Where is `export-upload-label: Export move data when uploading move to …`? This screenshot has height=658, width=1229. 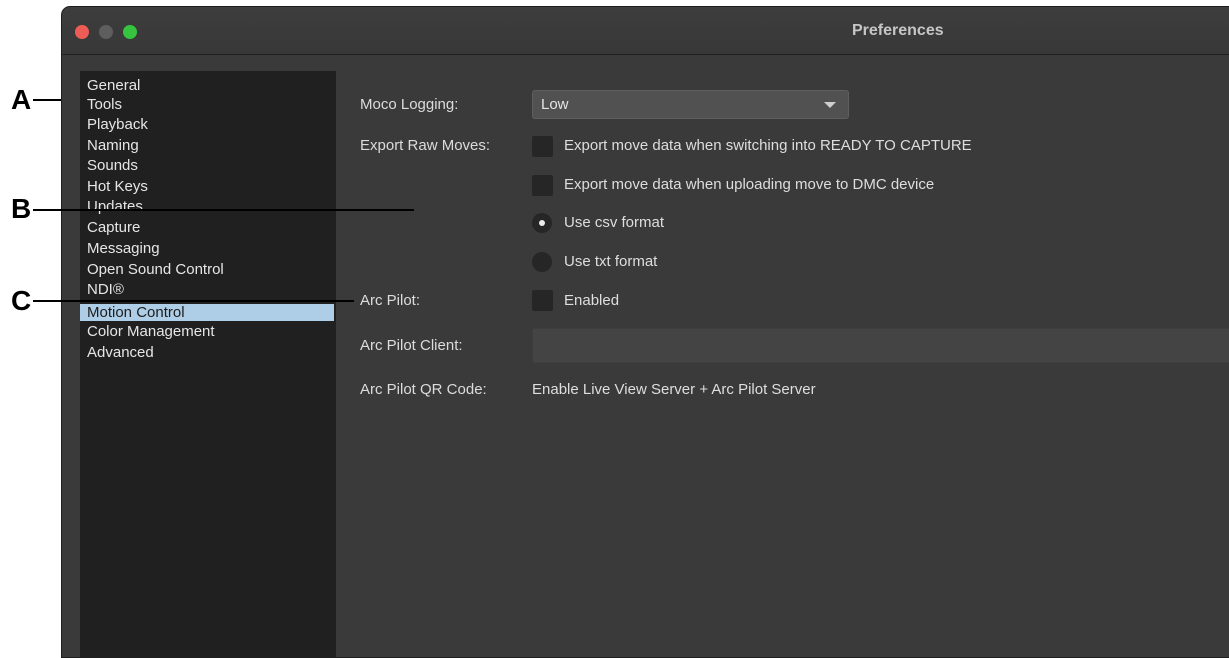
export-upload-label: Export move data when uploading move to … is located at coordinates (749, 184).